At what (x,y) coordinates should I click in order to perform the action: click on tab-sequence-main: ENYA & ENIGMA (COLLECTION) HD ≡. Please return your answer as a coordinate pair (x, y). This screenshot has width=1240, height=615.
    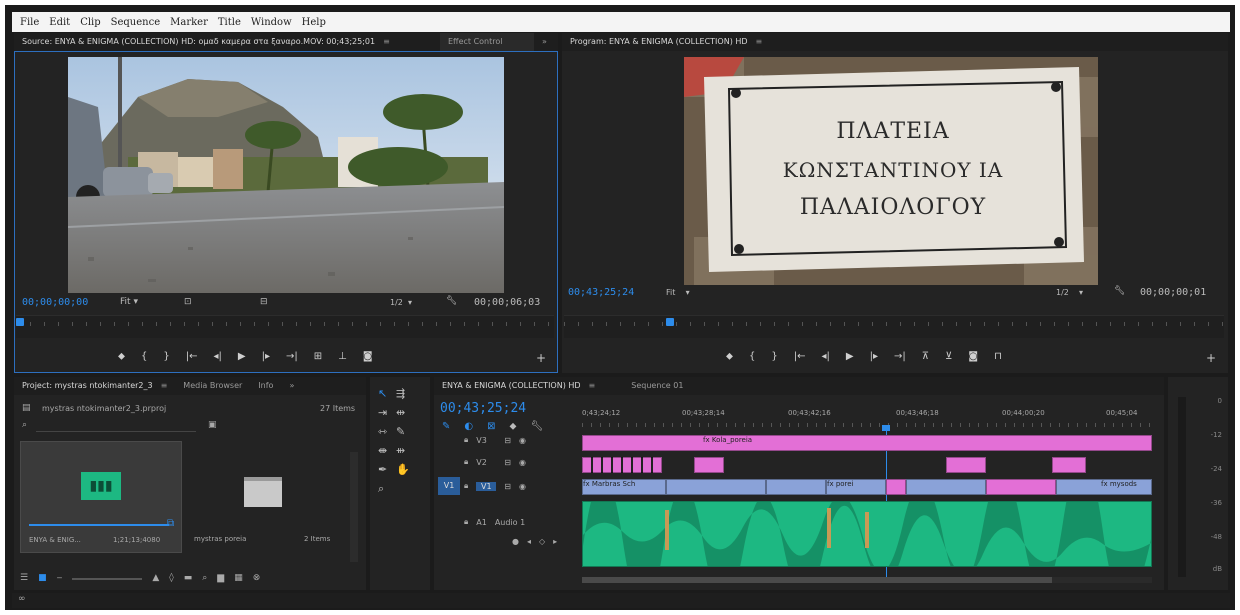
    Looking at the image, I should click on (518, 386).